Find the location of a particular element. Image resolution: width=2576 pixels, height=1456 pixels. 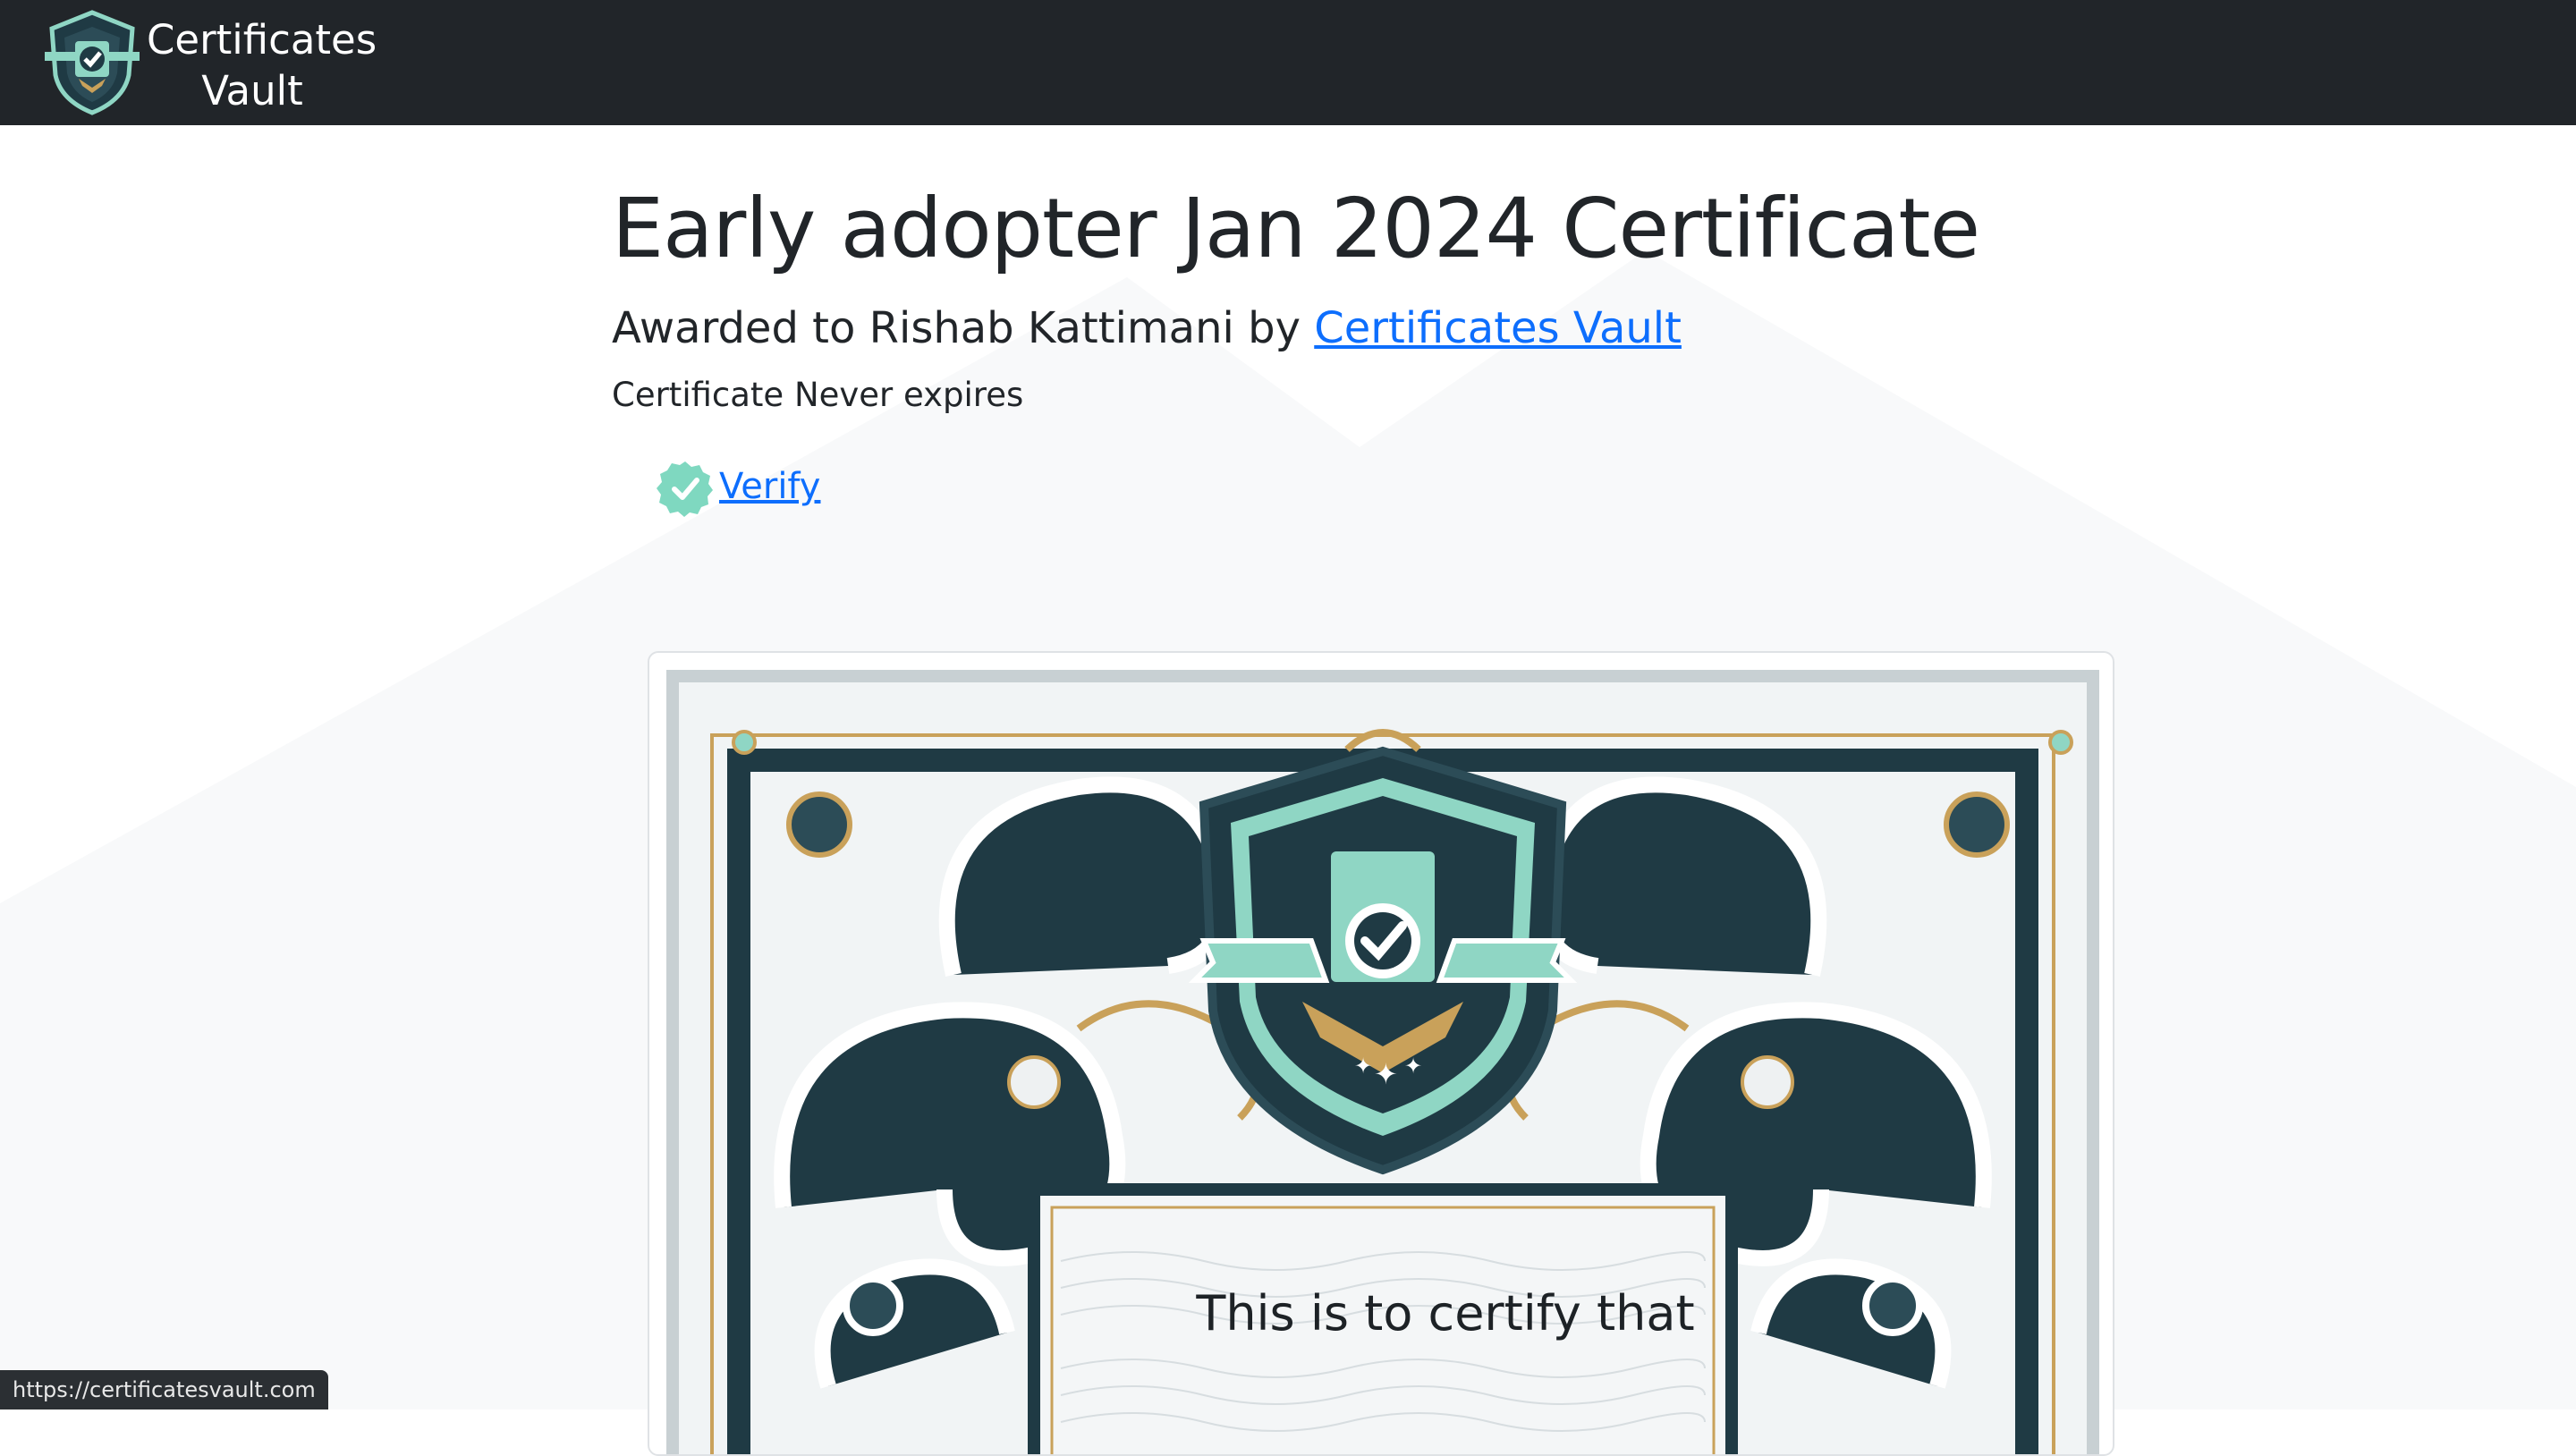

brand-name-line1: Certificates is located at coordinates (262, 39).